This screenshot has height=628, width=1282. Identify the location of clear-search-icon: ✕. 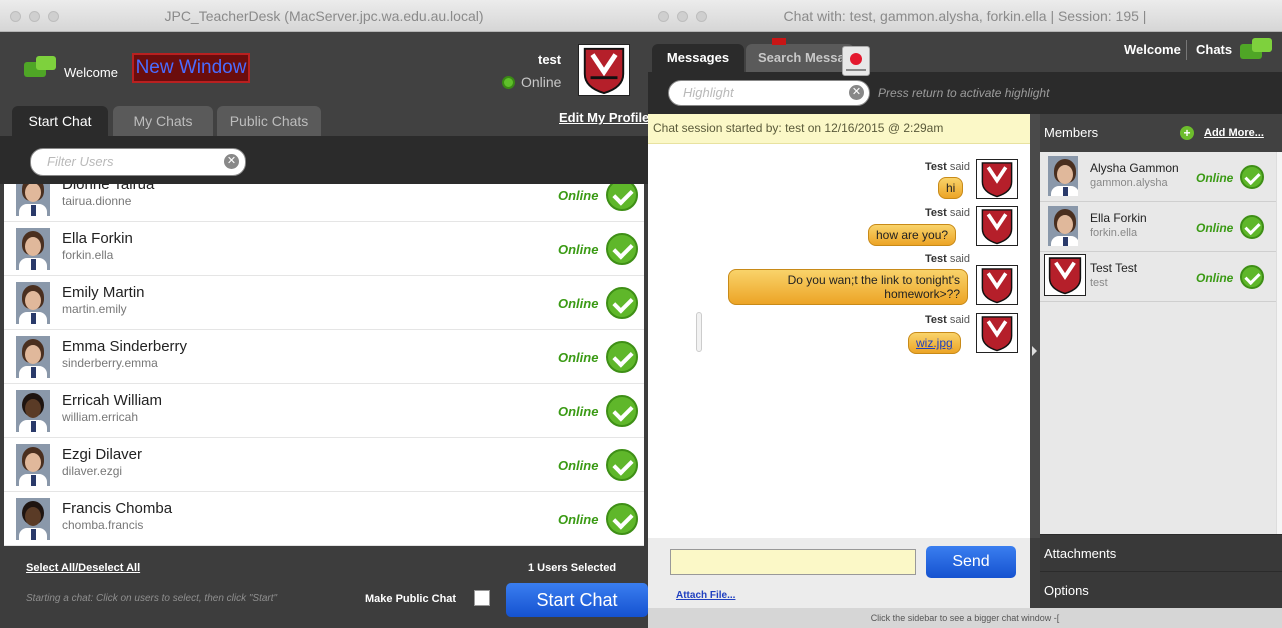
(231, 161).